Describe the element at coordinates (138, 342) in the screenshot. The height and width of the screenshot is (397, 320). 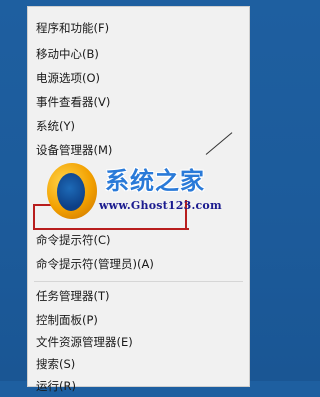
I see `menu-item-file-explorer: 文件资源管理器(E)` at that location.